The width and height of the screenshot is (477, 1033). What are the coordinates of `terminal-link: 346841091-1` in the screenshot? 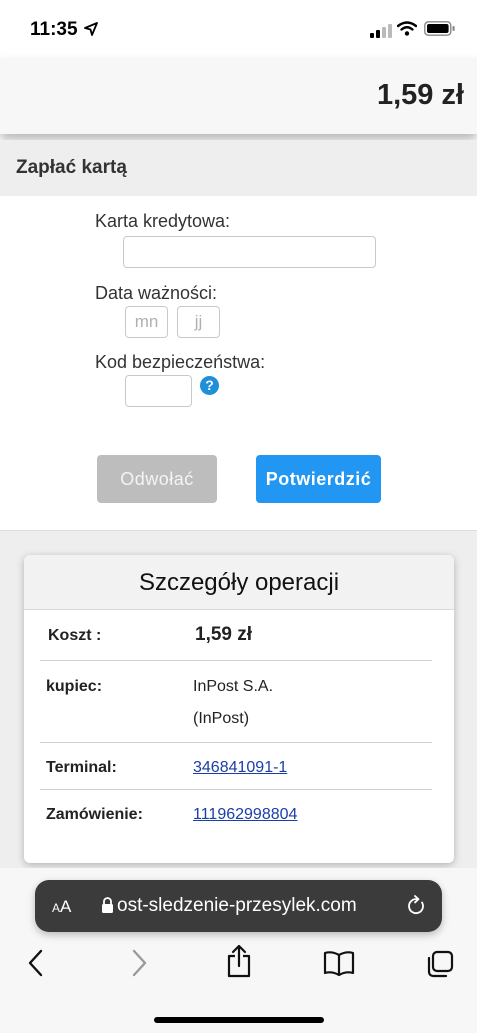 It's located at (240, 768).